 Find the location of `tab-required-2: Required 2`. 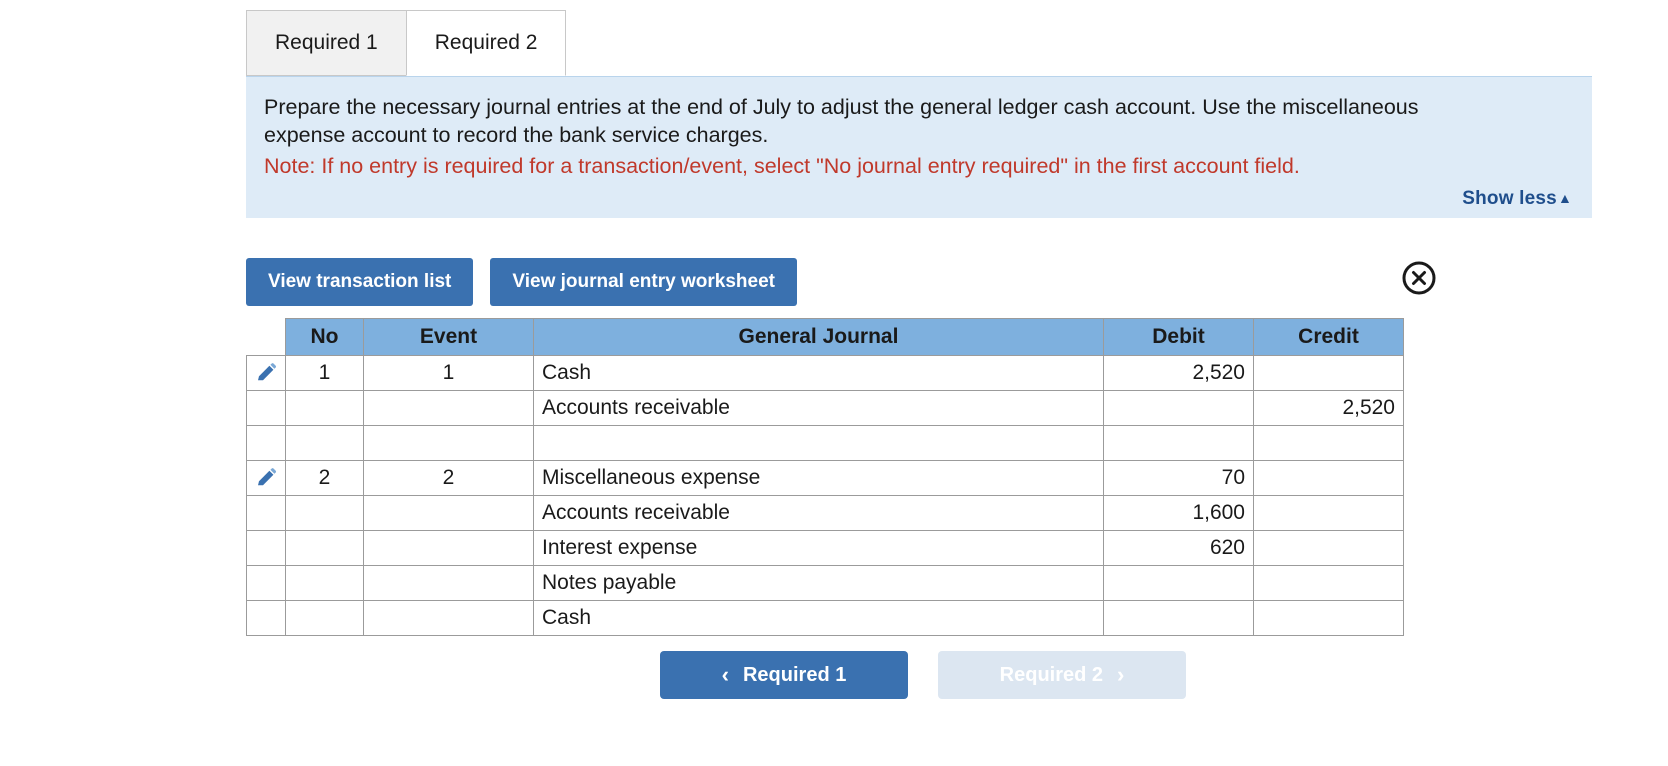

tab-required-2: Required 2 is located at coordinates (486, 43).